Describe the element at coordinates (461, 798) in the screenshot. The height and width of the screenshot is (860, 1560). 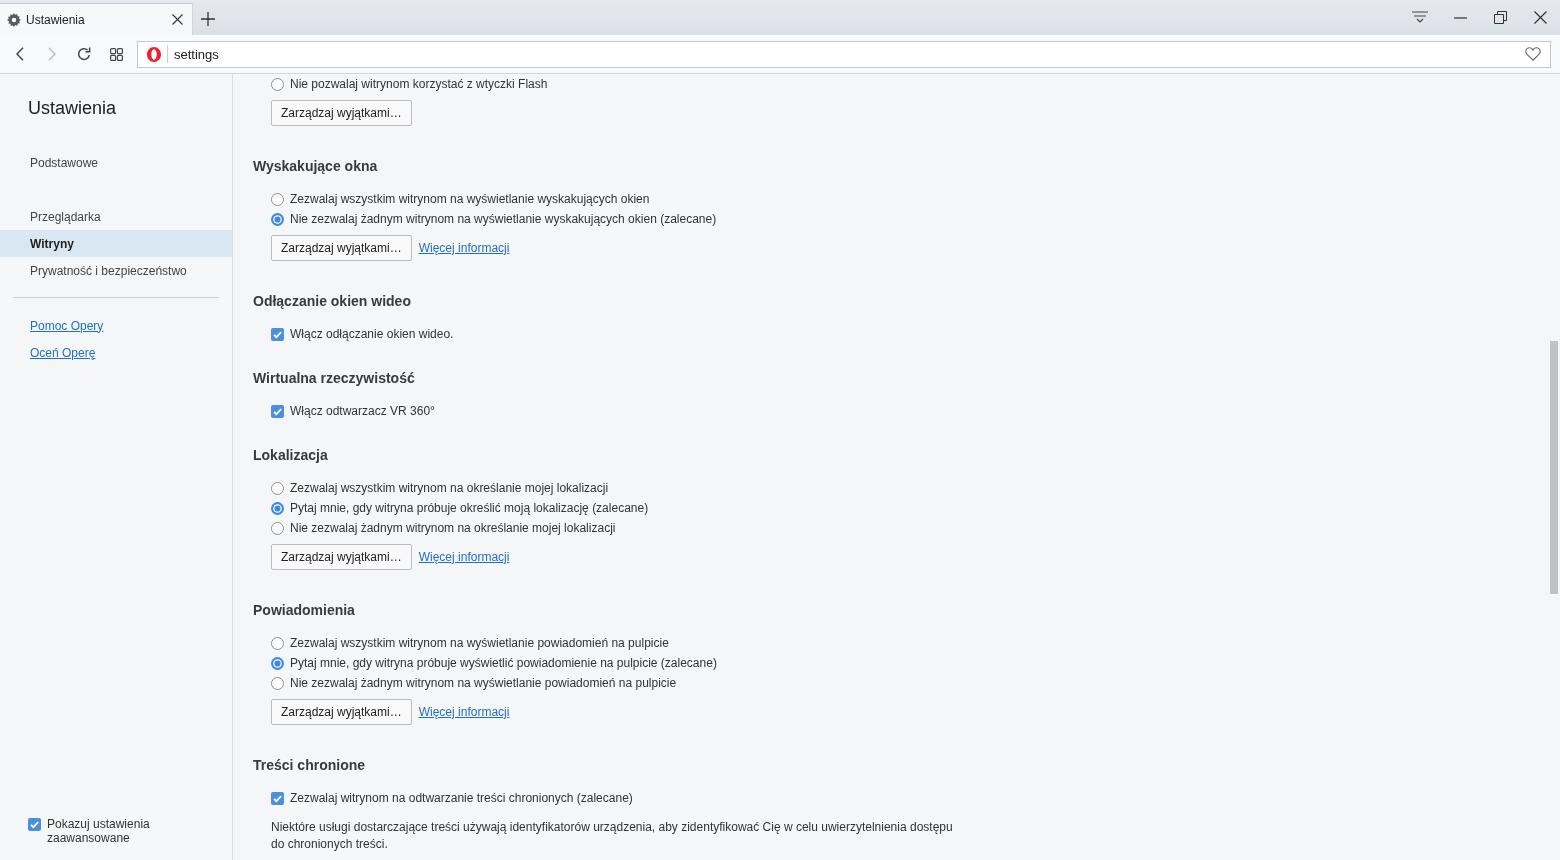
I see `checkbox-label: Zezwalaj witrynom na odtwarzanie treści chronionych (zalecane)` at that location.